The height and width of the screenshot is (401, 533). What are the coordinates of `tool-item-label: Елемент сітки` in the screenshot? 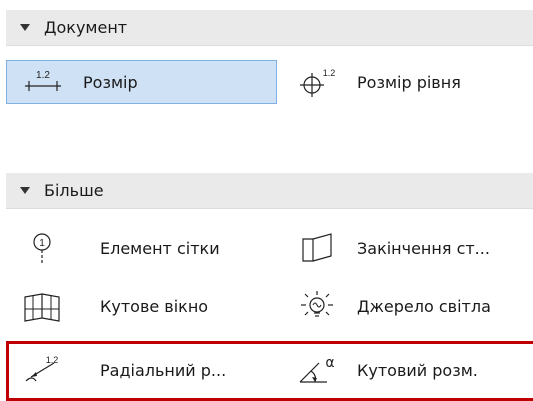 It's located at (160, 248).